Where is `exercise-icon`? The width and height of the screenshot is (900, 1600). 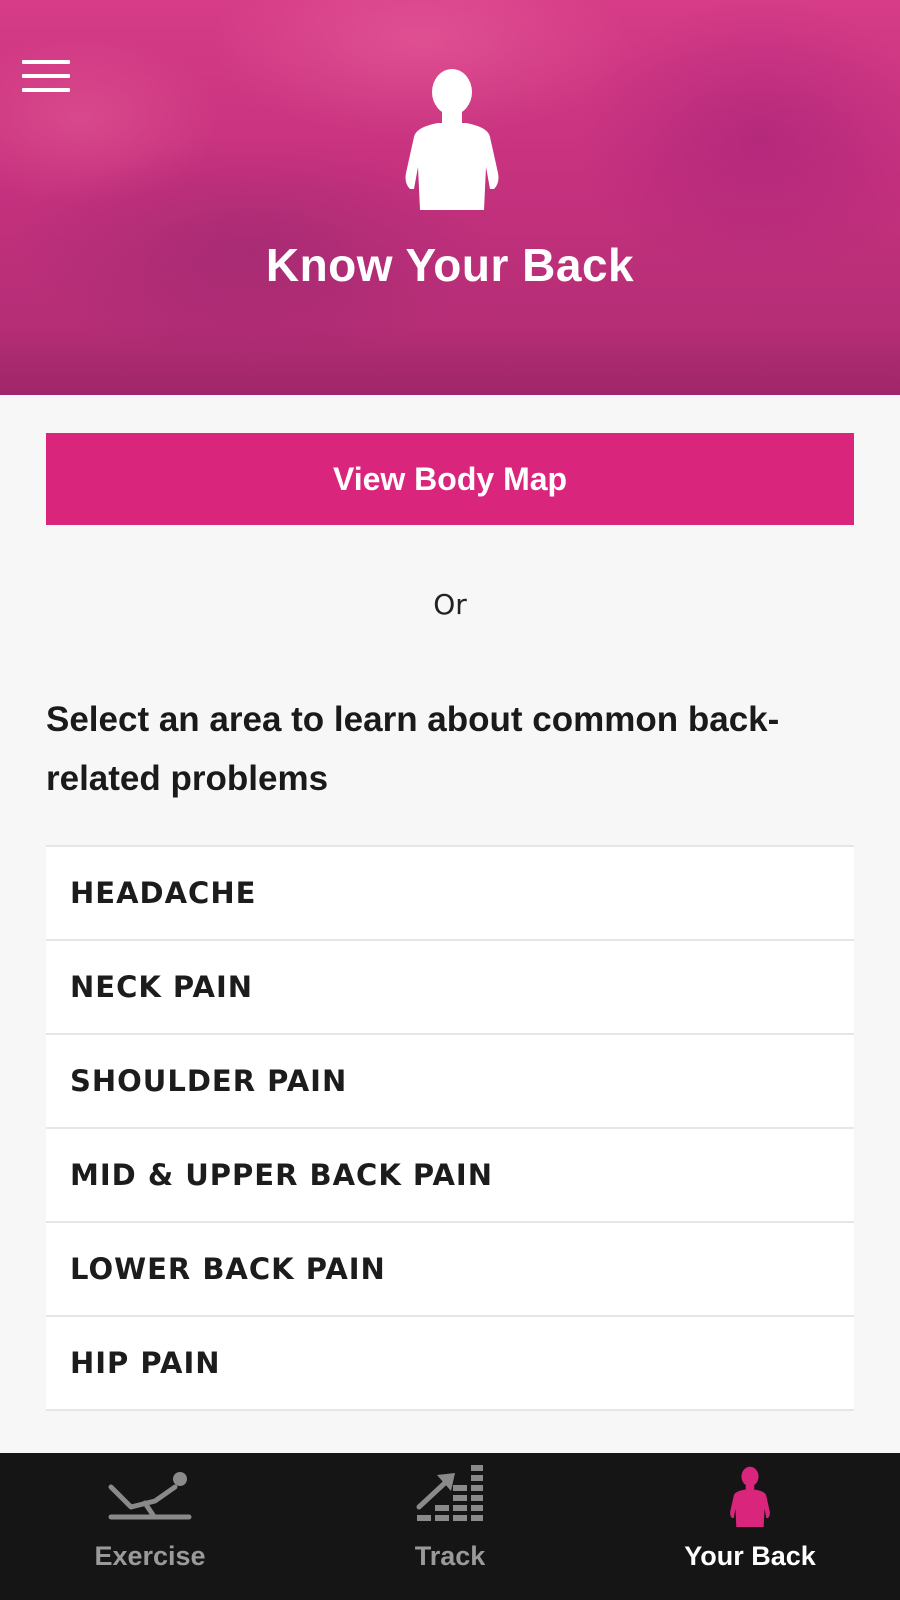
exercise-icon is located at coordinates (150, 1496).